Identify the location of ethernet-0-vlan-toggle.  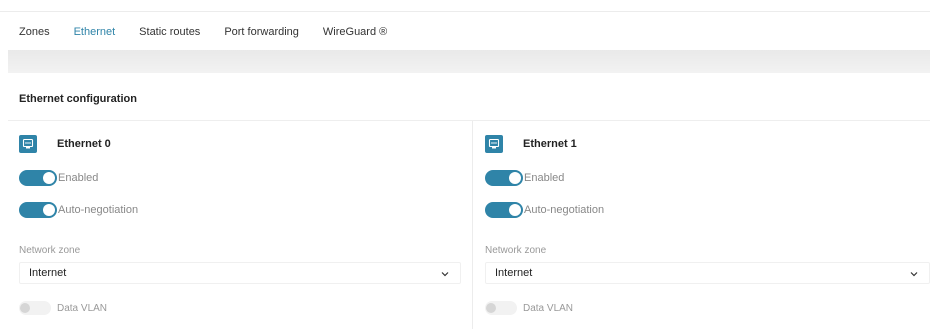
(35, 308).